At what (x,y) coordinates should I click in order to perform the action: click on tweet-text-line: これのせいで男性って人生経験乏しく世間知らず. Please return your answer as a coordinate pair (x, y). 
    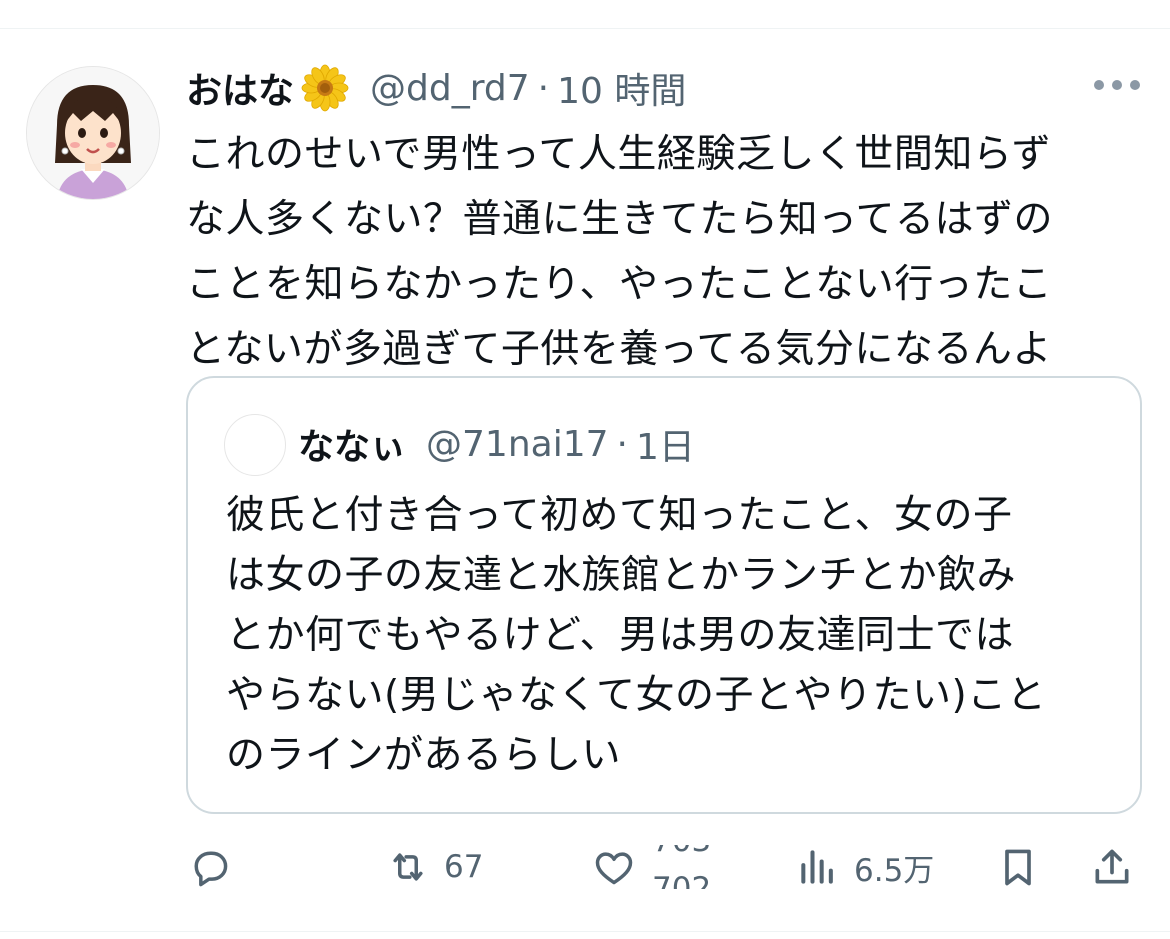
    Looking at the image, I should click on (619, 154).